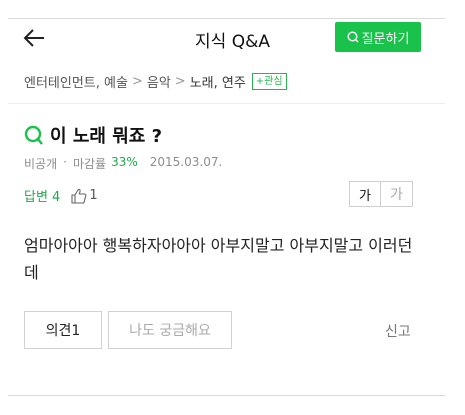  Describe the element at coordinates (398, 331) in the screenshot. I see `report-link: 신고` at that location.